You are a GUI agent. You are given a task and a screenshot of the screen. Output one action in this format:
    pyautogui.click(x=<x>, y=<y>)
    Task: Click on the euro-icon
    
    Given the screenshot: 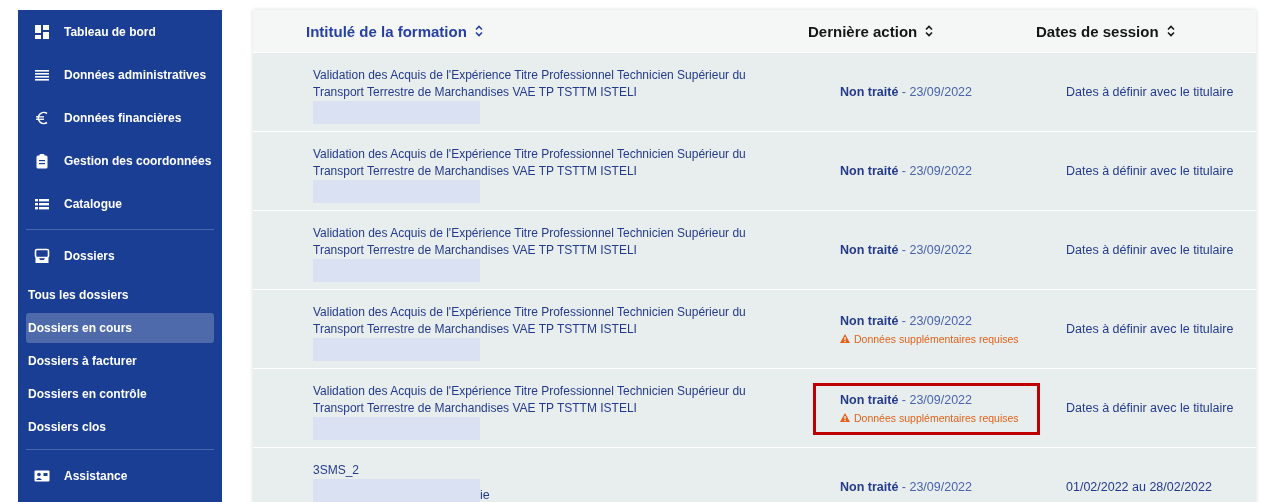 What is the action you would take?
    pyautogui.click(x=42, y=117)
    